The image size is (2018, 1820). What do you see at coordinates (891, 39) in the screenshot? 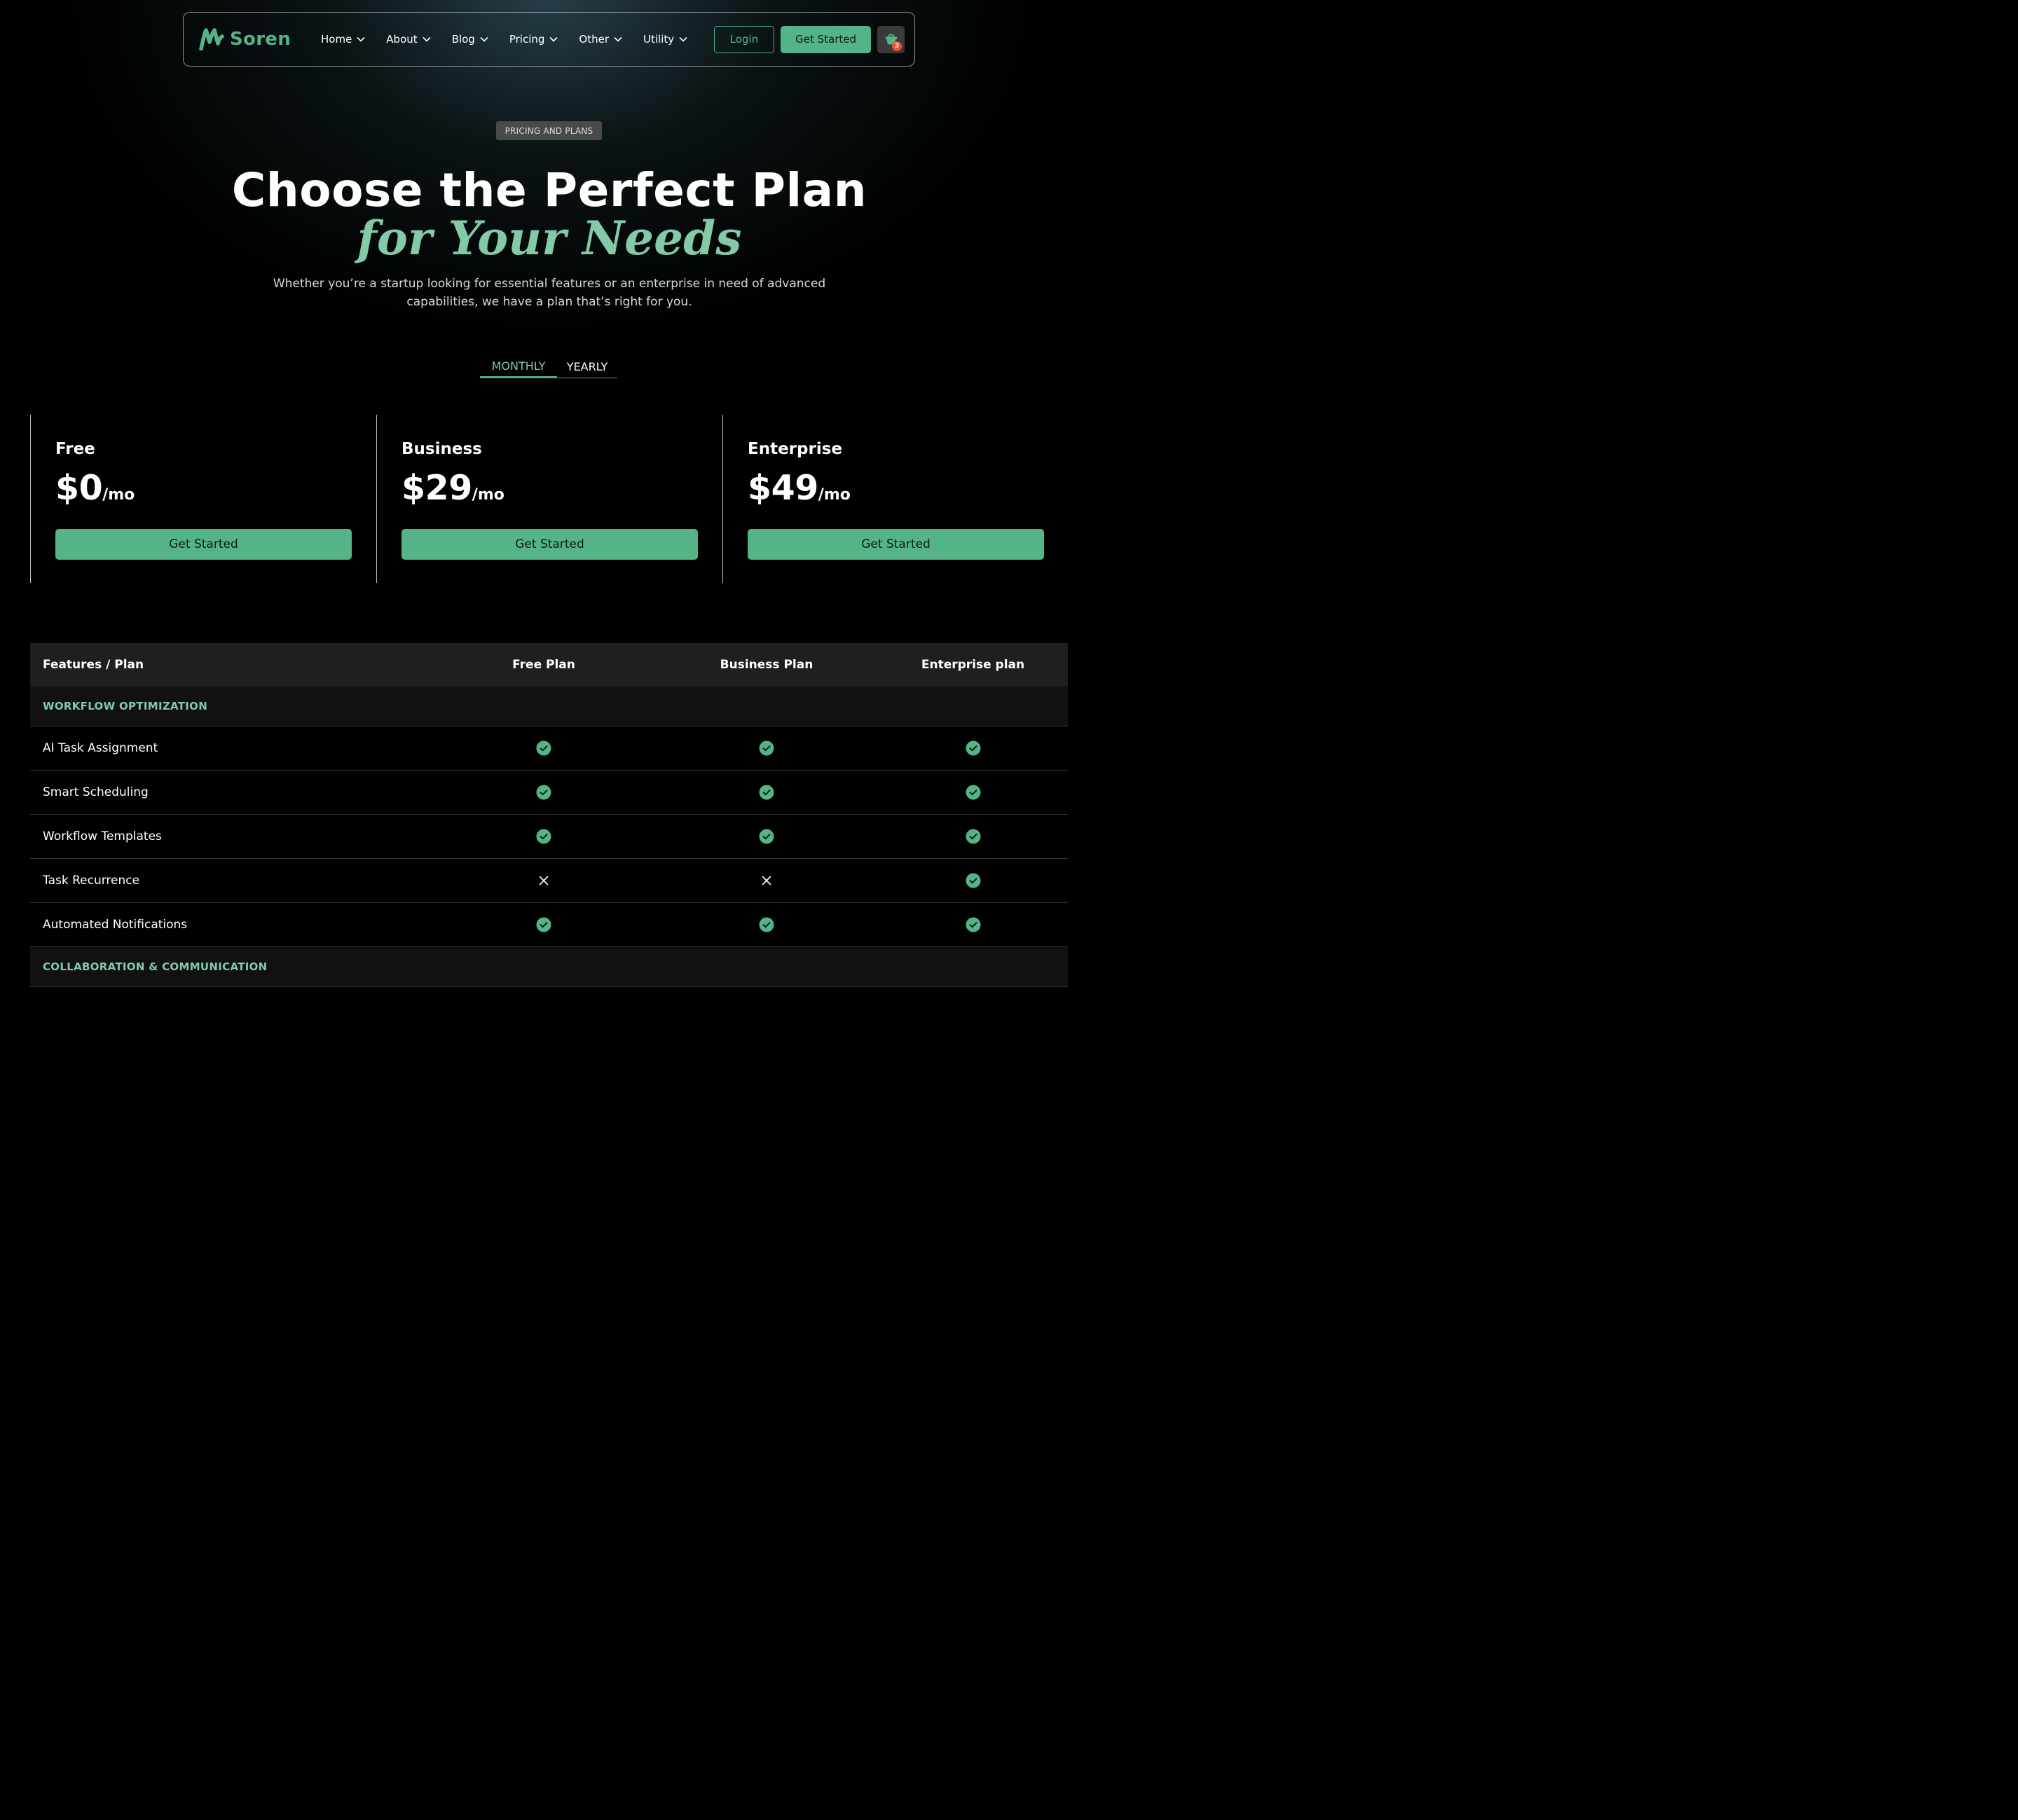
I see `cart-button: 3` at bounding box center [891, 39].